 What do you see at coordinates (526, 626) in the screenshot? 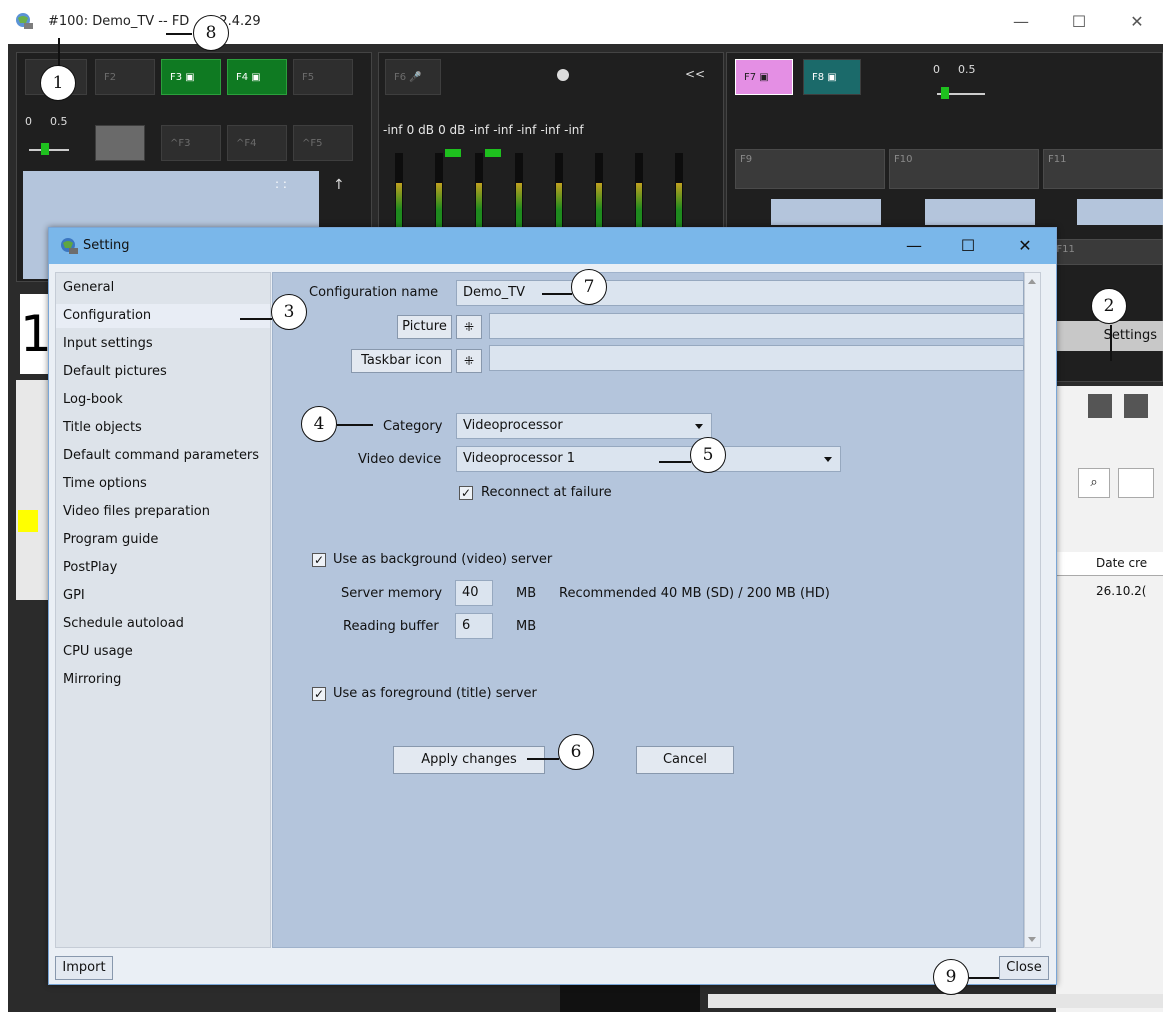
I see `reading-buffer-unit: MB` at bounding box center [526, 626].